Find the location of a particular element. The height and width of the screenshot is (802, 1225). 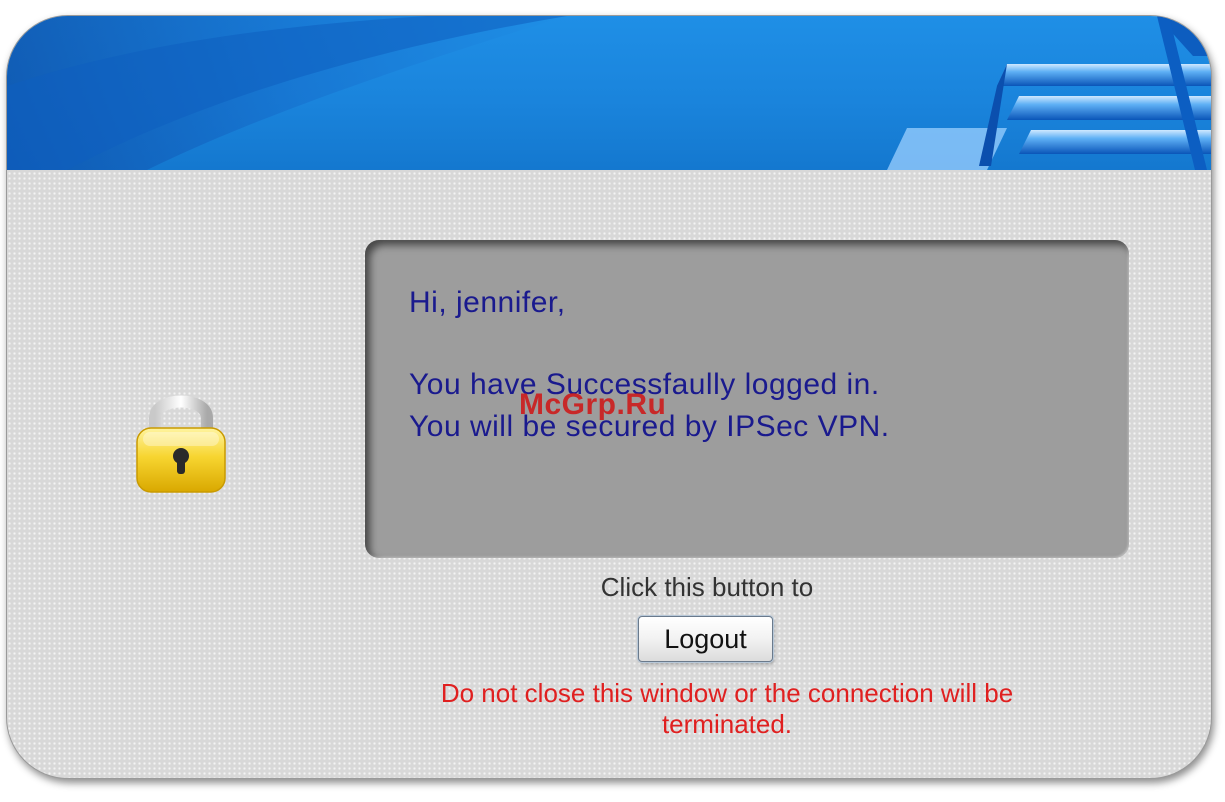

greeting-text: Hi, jennifer, is located at coordinates (487, 302).